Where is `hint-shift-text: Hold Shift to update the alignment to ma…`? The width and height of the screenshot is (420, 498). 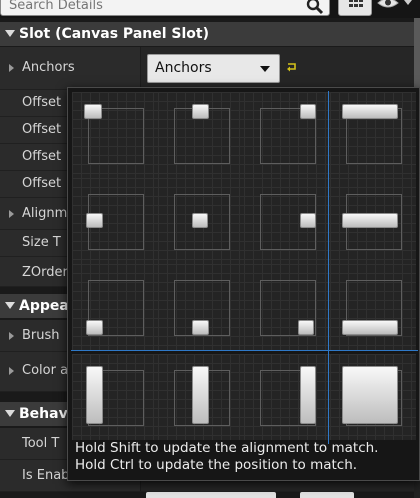
hint-shift-text: Hold Shift to update the alignment to ma… is located at coordinates (227, 448).